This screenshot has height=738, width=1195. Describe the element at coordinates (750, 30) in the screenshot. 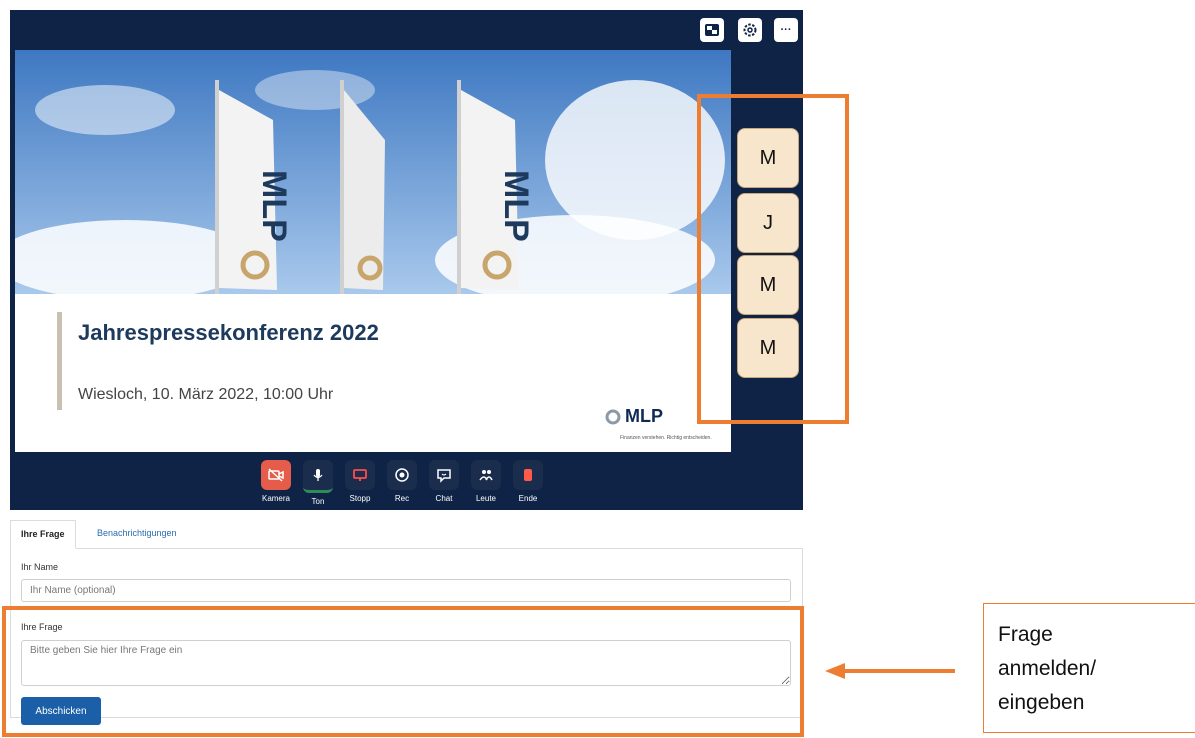

I see `gear-icon` at that location.